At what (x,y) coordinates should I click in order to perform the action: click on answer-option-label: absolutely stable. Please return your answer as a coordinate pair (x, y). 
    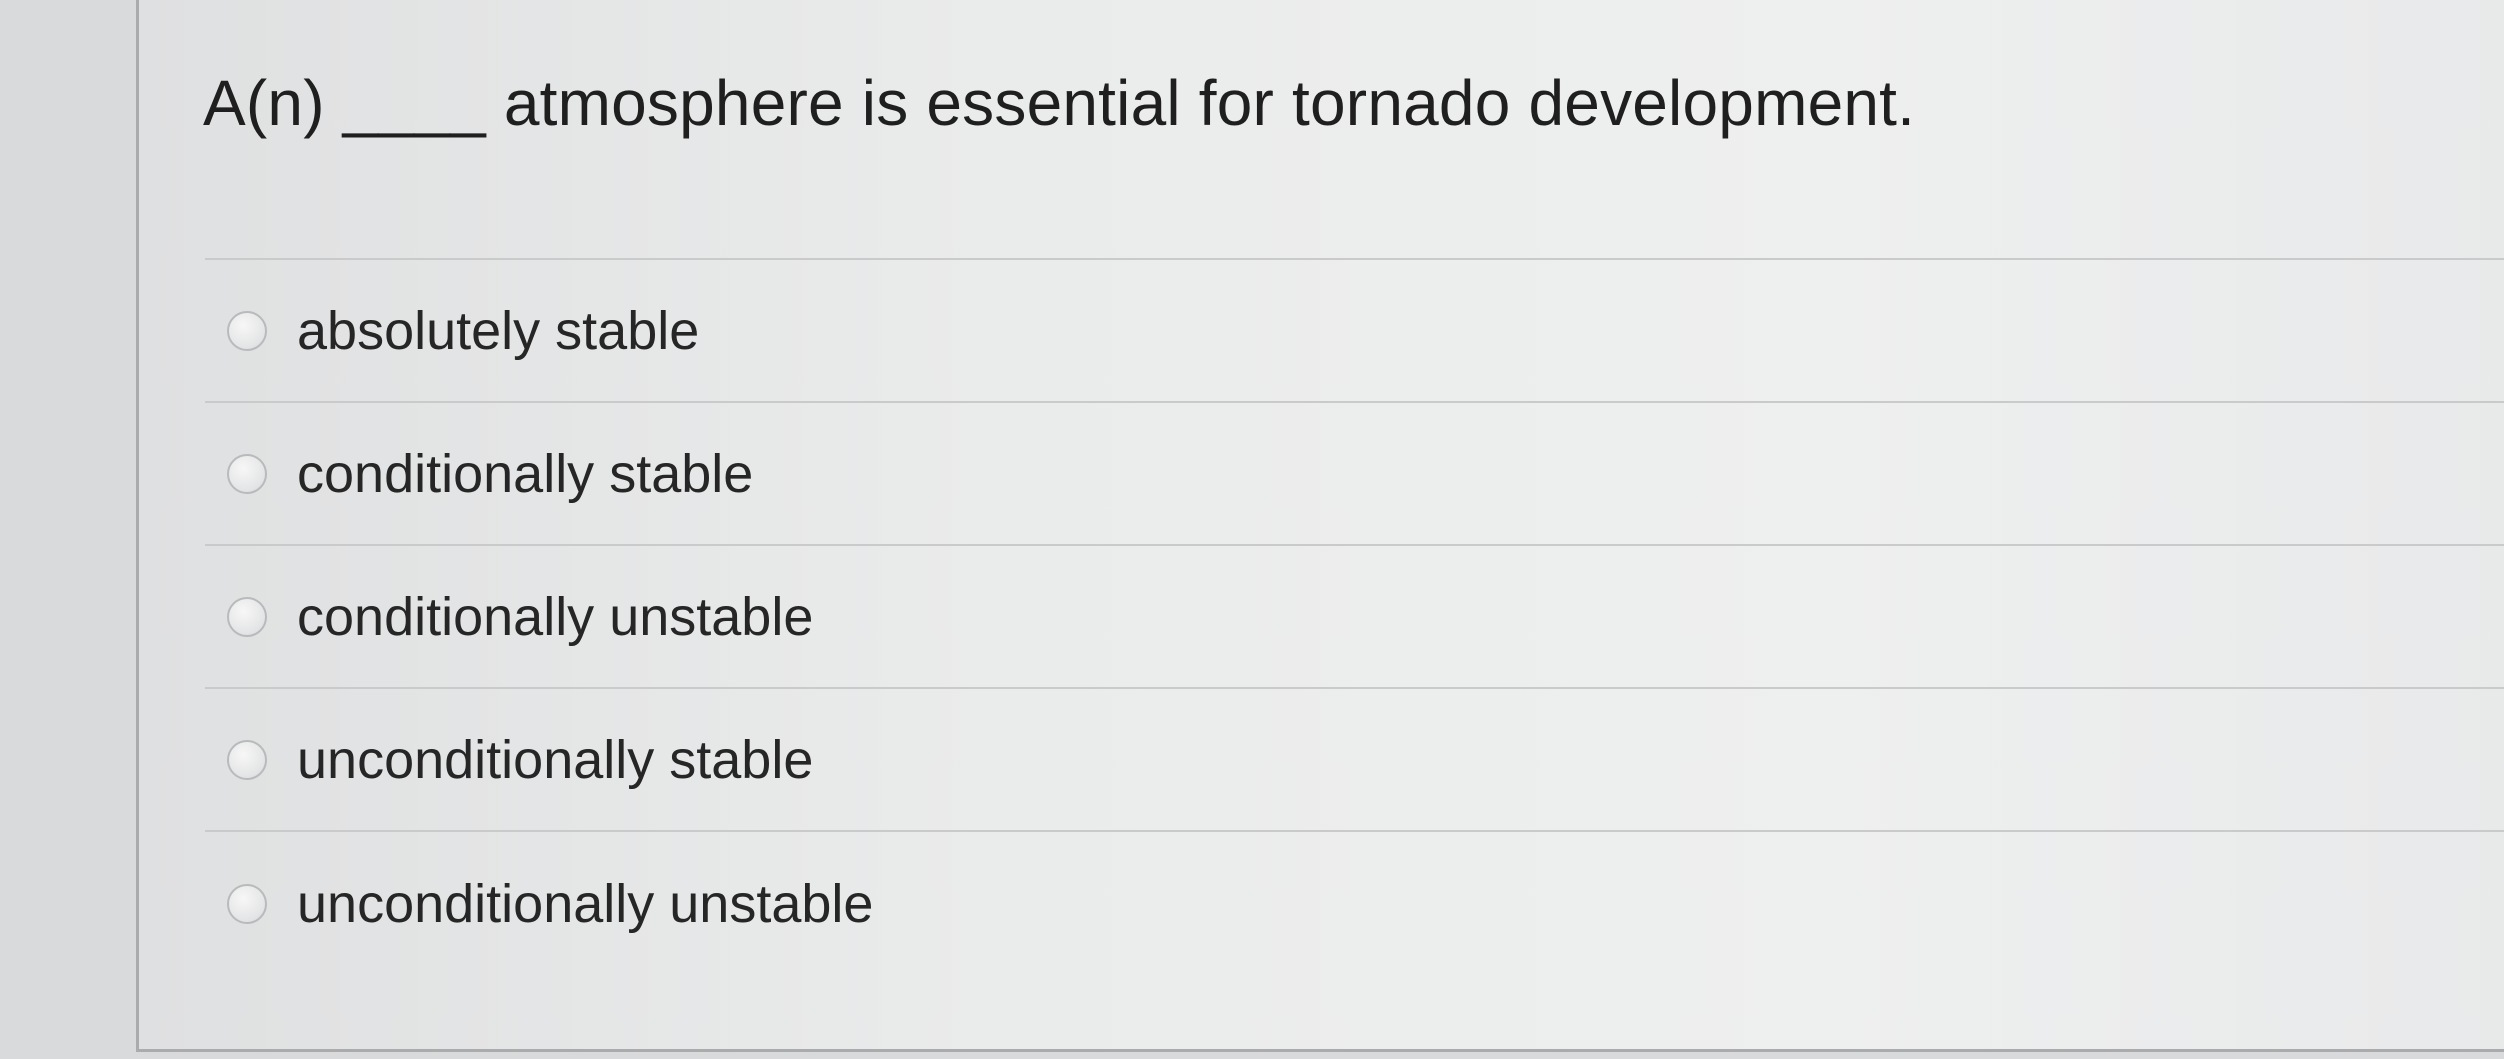
    Looking at the image, I should click on (498, 330).